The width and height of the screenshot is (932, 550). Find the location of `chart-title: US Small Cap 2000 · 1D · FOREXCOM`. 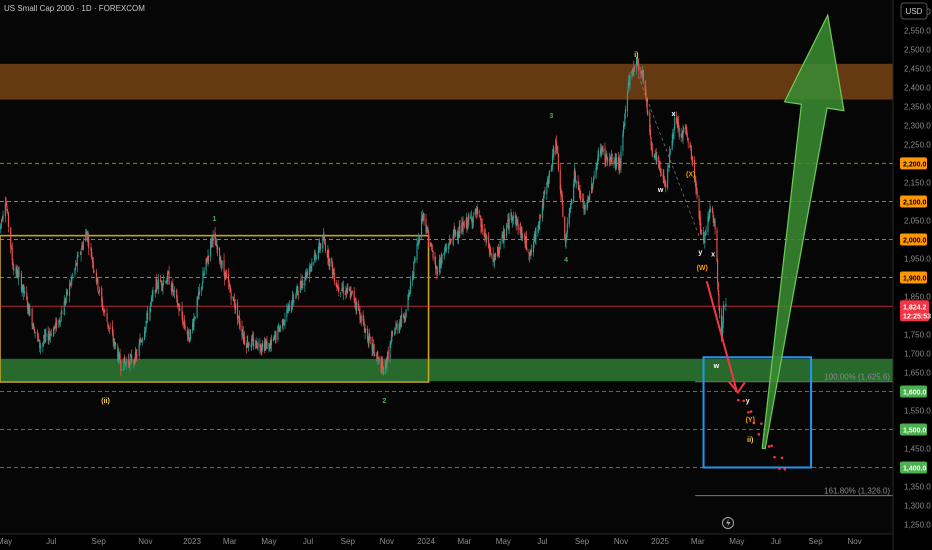

chart-title: US Small Cap 2000 · 1D · FOREXCOM is located at coordinates (74, 8).